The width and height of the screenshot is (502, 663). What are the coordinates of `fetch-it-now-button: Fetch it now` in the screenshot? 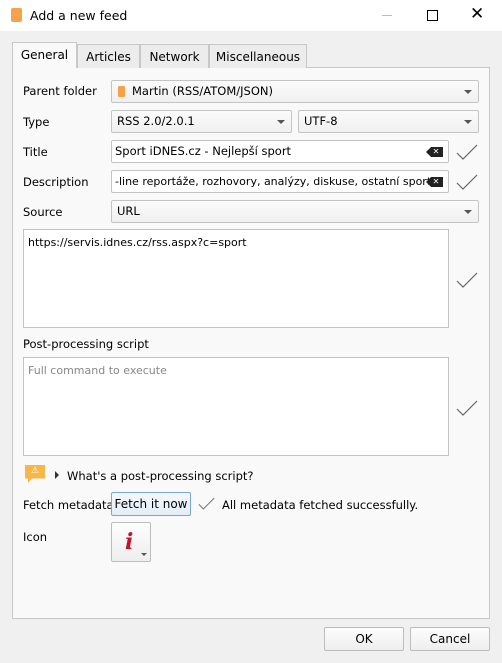 It's located at (151, 504).